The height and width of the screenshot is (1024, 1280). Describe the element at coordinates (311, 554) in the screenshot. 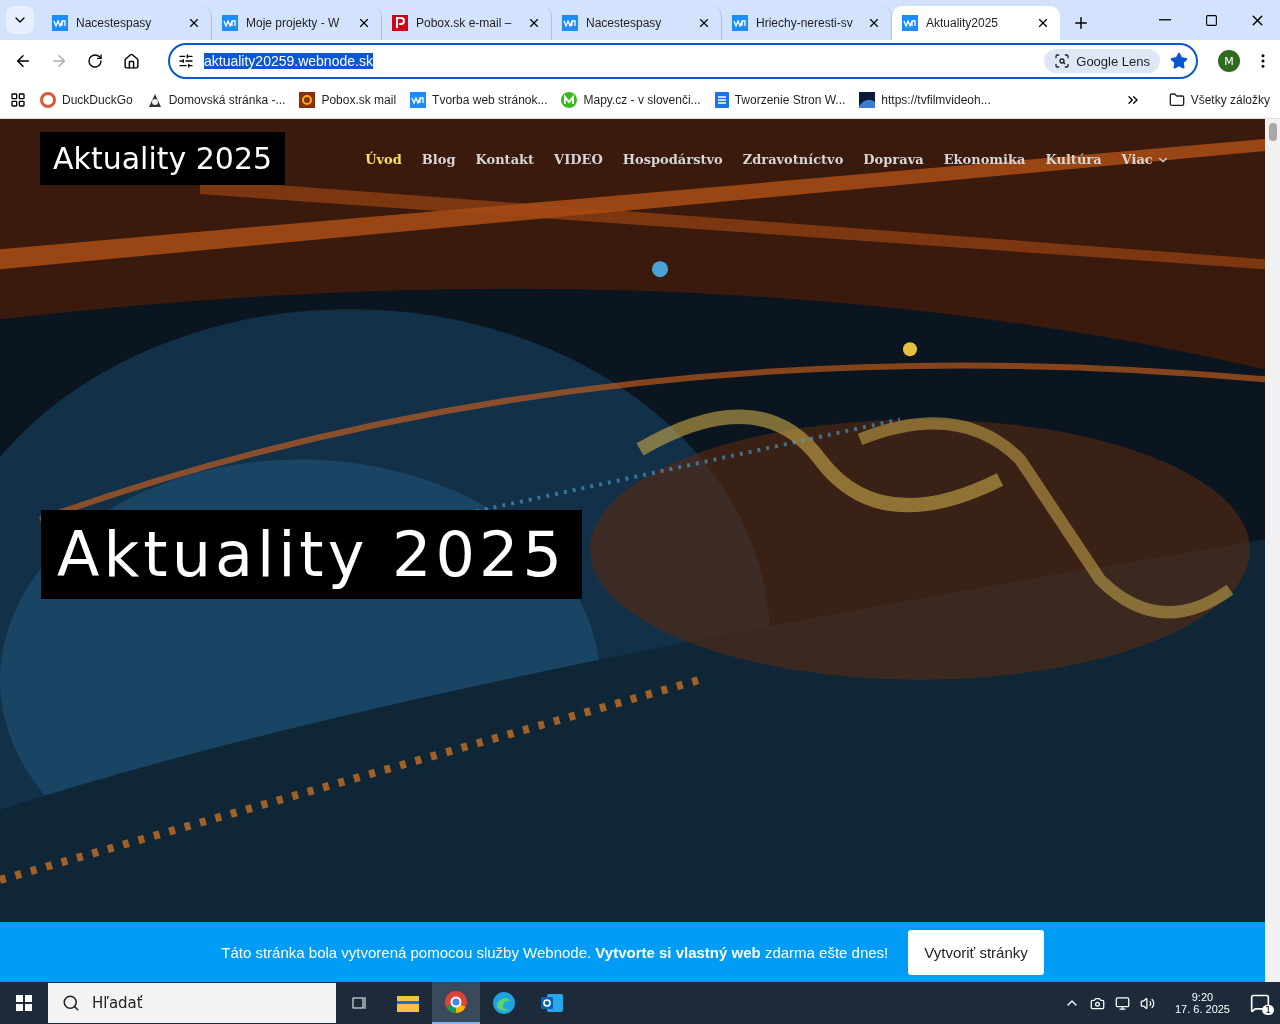

I see `hero-title: Aktuality 2025` at that location.